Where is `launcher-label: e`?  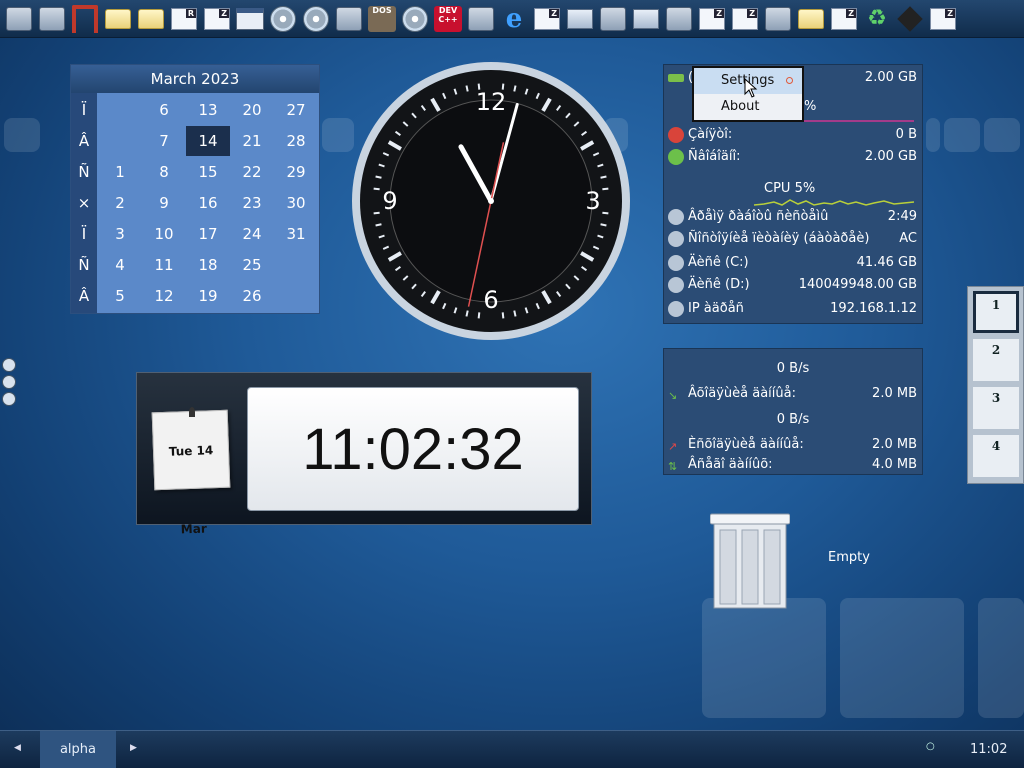 launcher-label: e is located at coordinates (514, 18).